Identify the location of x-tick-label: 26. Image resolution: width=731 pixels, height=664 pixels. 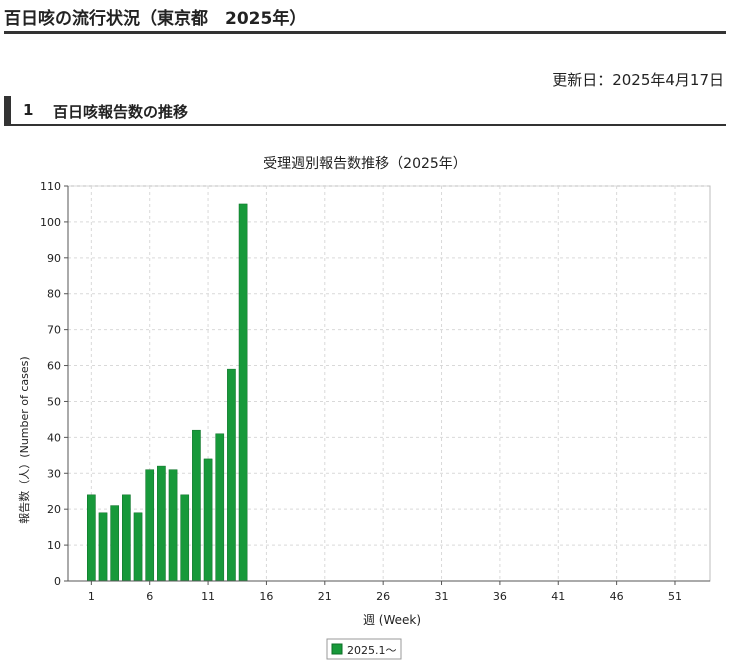
(383, 596).